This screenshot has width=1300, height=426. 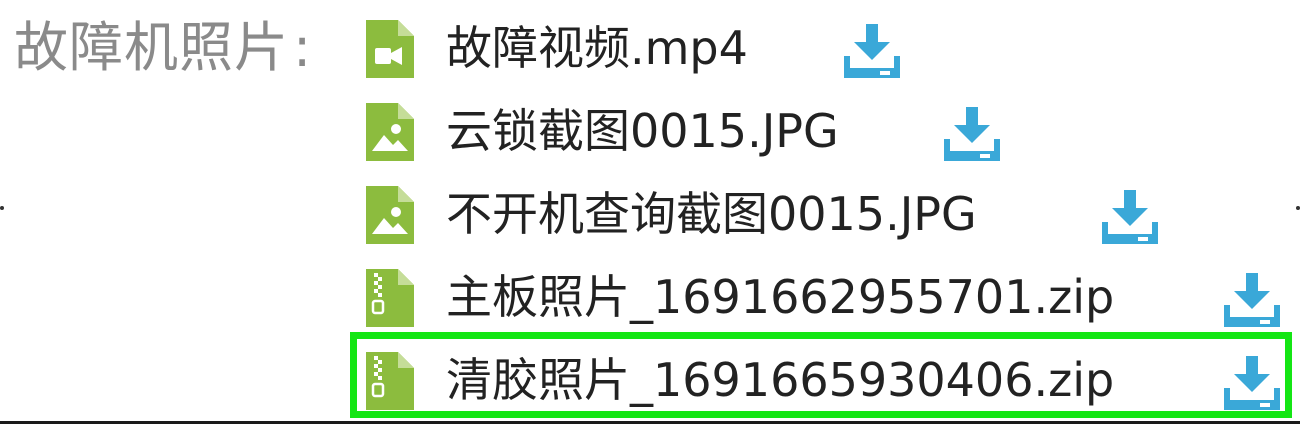 What do you see at coordinates (390, 49) in the screenshot?
I see `video-file-icon` at bounding box center [390, 49].